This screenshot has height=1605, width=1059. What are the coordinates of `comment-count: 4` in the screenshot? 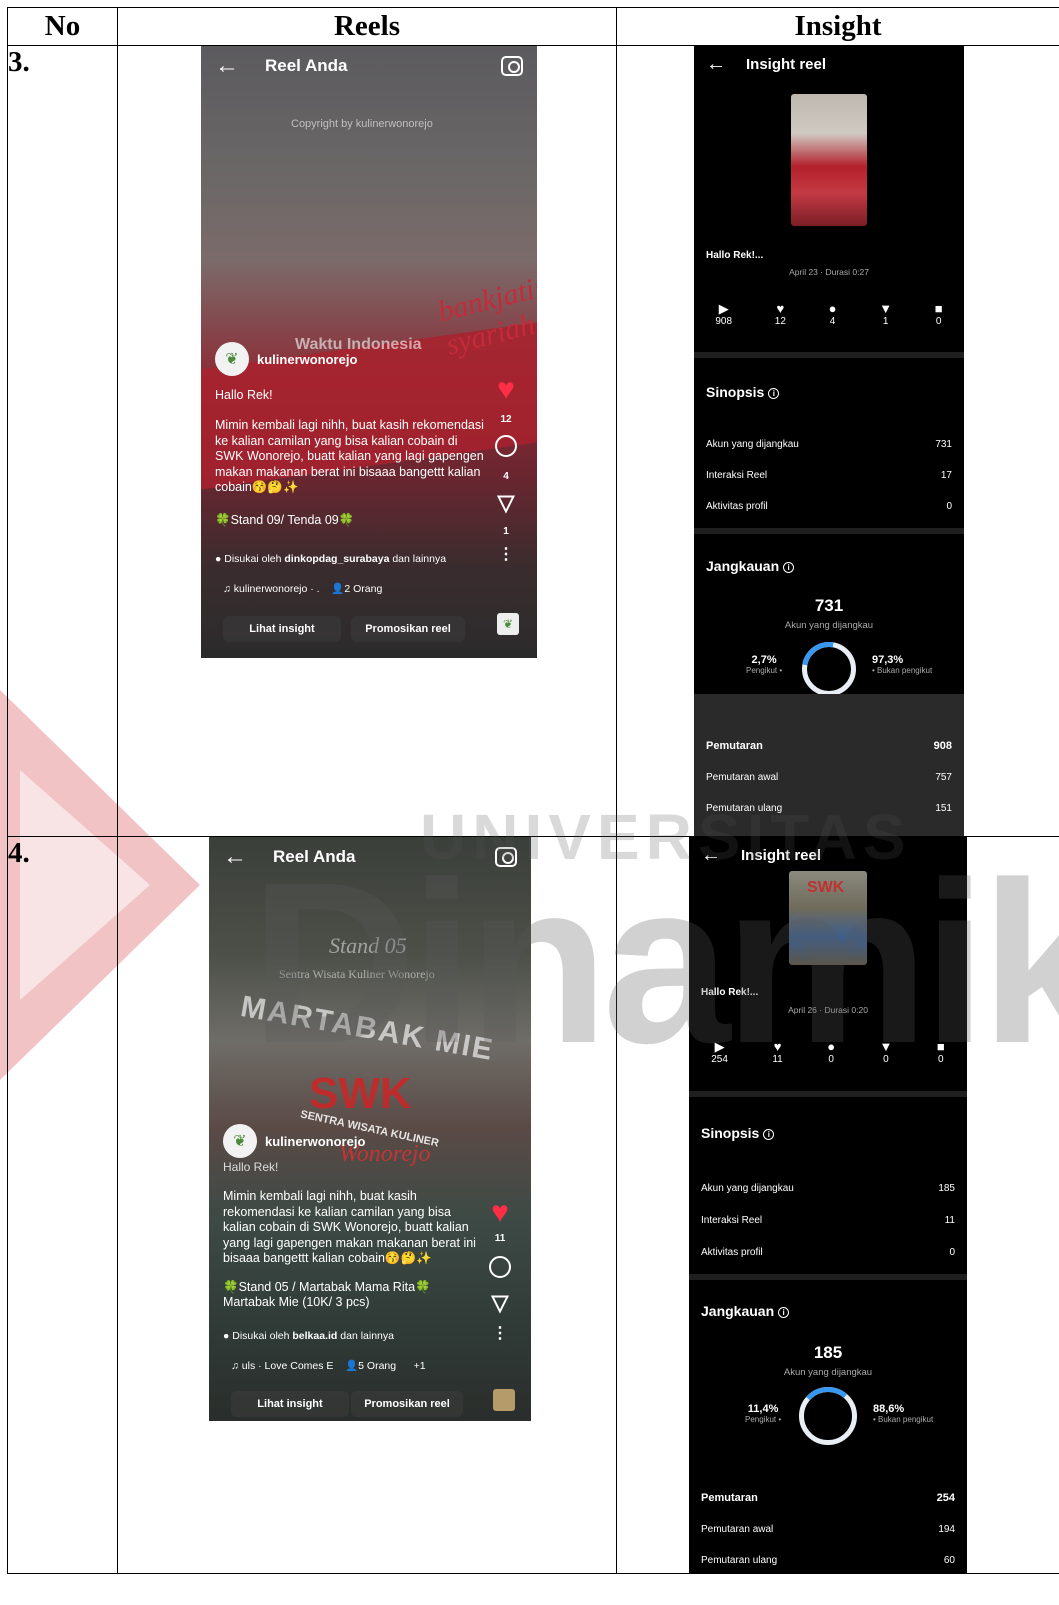 It's located at (506, 476).